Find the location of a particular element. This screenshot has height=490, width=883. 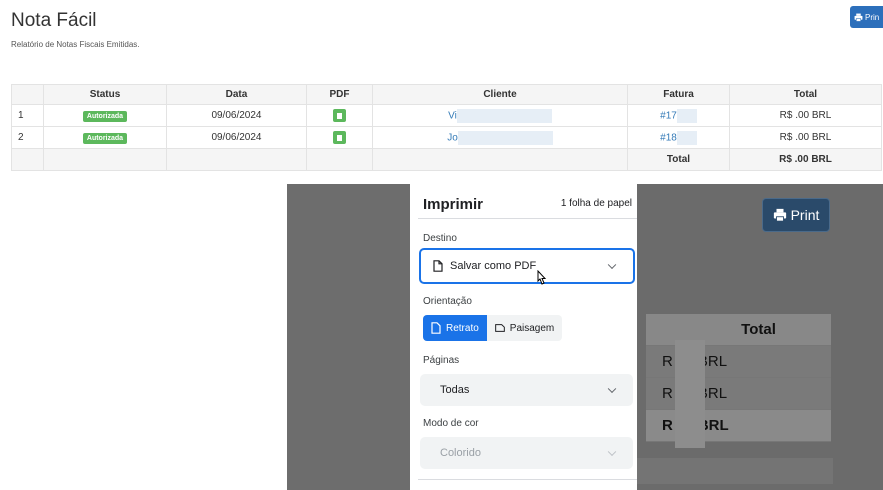

table-footer-row: Total R$ .00 BRL is located at coordinates (446, 159).